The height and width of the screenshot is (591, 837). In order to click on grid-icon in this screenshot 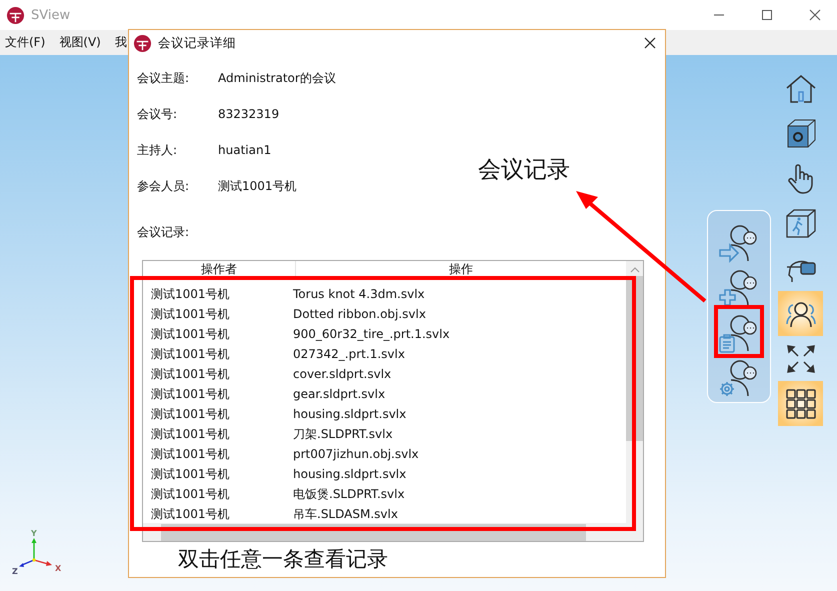, I will do `click(801, 403)`.